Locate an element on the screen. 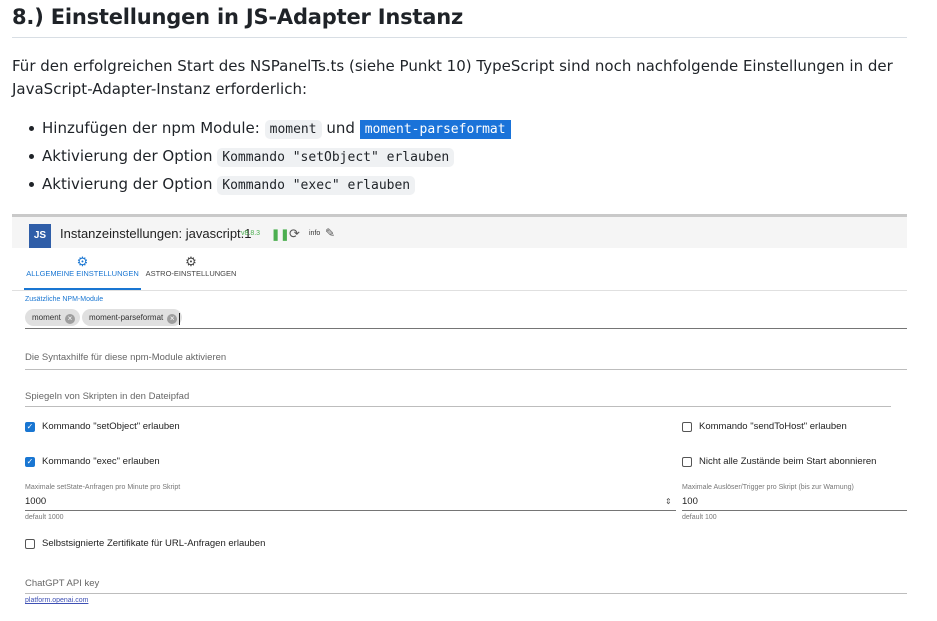 Image resolution: width=937 pixels, height=621 pixels. gear-filled-icon: ⚙ is located at coordinates (82, 261).